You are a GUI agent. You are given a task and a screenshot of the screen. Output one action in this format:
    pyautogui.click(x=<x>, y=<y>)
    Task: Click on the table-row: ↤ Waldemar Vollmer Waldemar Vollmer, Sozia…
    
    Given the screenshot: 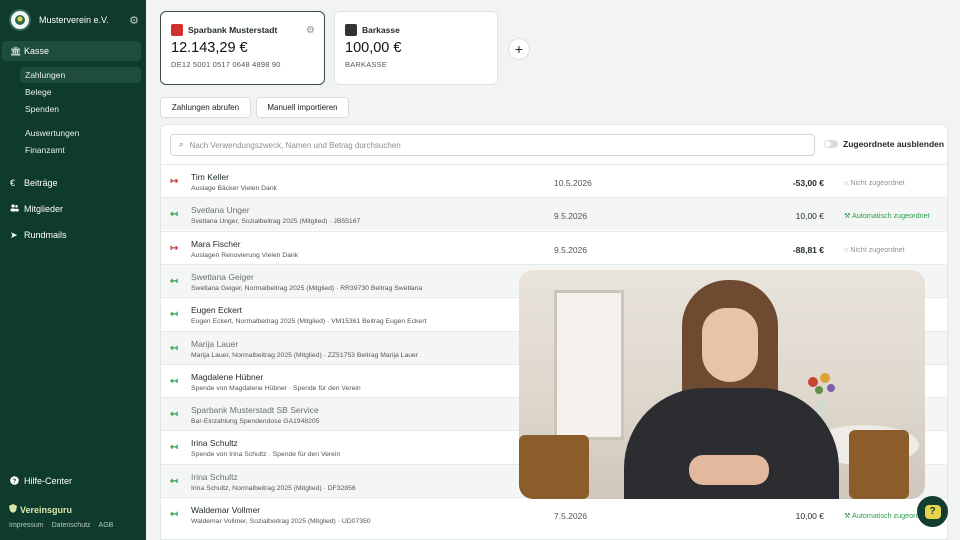 What is the action you would take?
    pyautogui.click(x=554, y=513)
    